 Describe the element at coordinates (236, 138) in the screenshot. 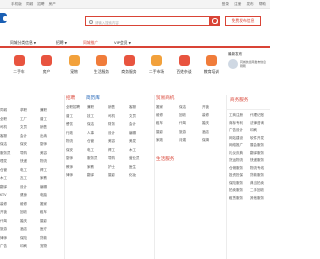

I see `category-link: 网站建设` at that location.